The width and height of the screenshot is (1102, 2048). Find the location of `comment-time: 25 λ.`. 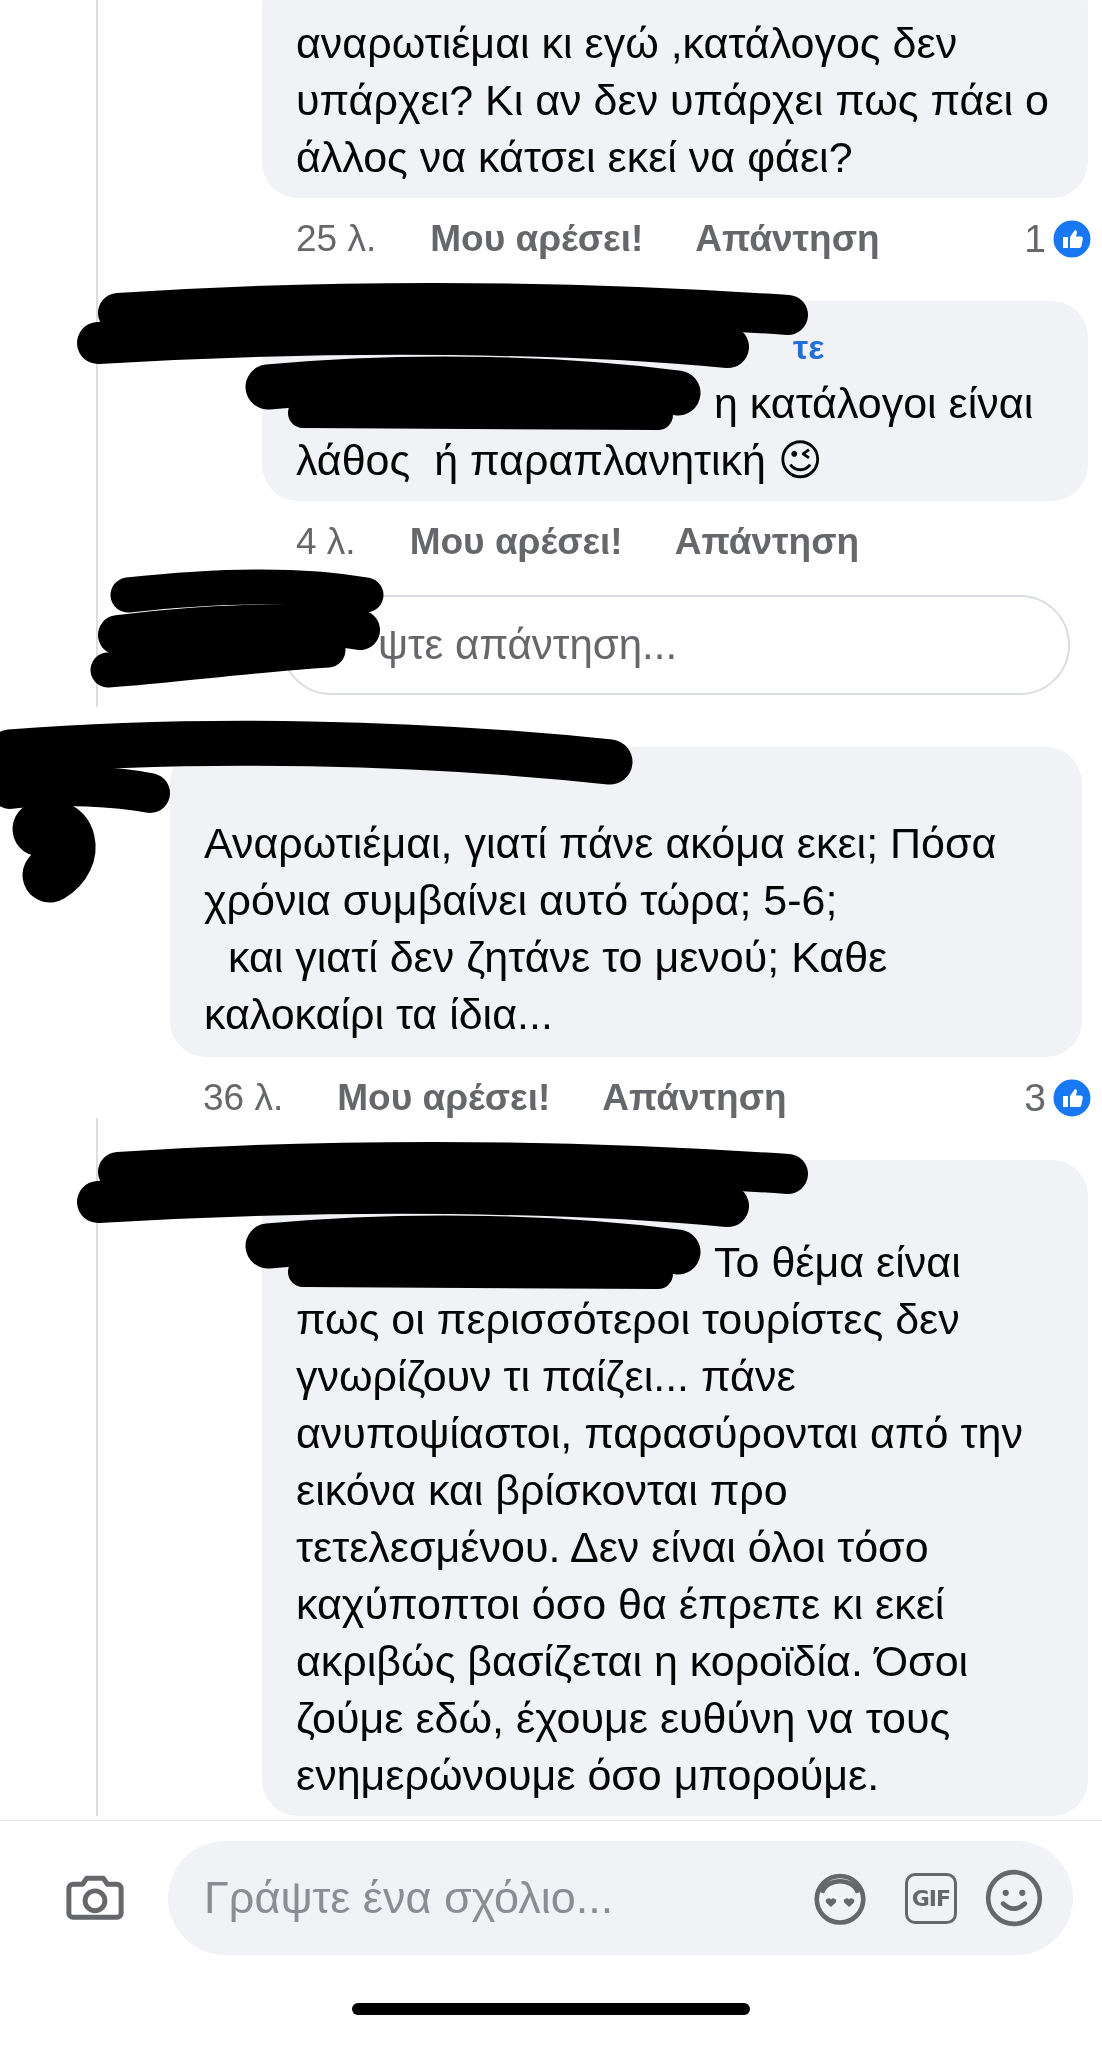

comment-time: 25 λ. is located at coordinates (336, 239).